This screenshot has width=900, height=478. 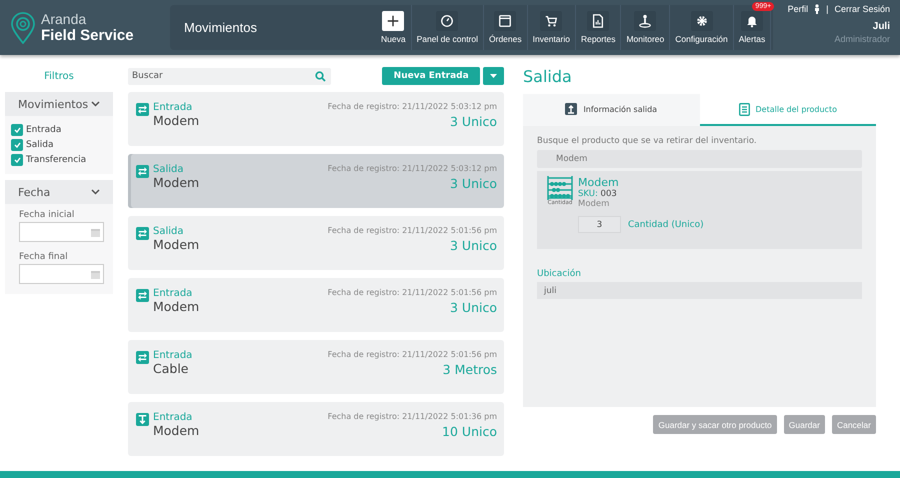 I want to click on abacus-icon, so click(x=560, y=188).